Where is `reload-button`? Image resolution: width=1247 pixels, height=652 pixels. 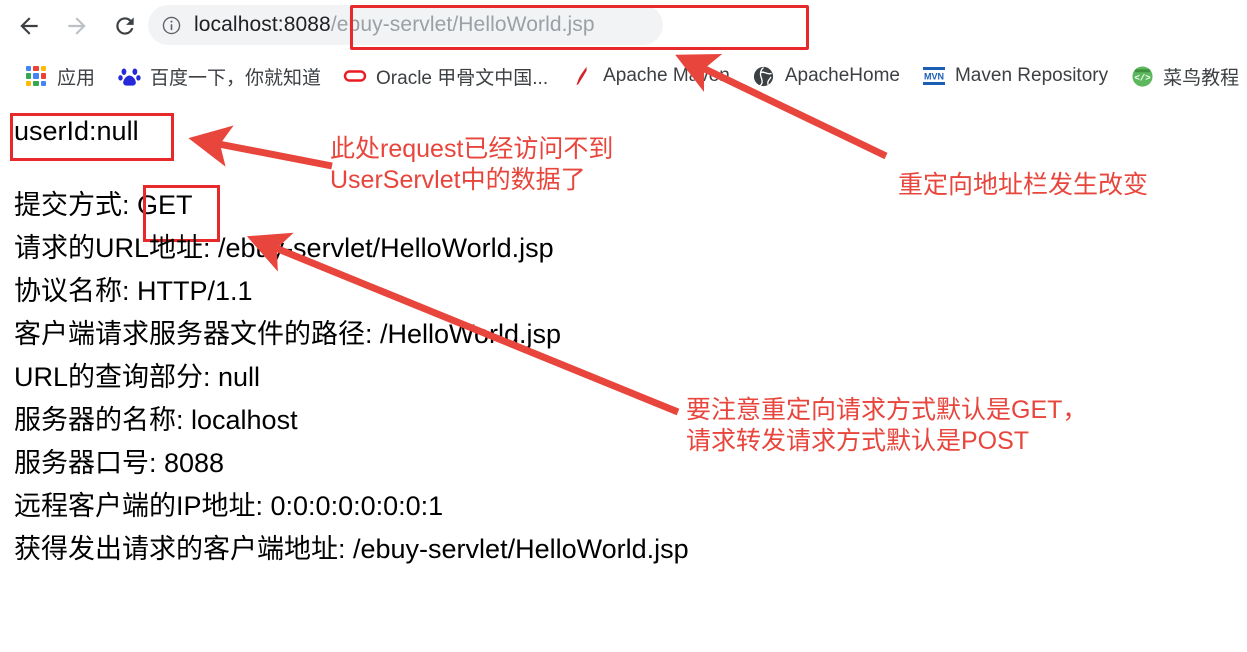
reload-button is located at coordinates (125, 26).